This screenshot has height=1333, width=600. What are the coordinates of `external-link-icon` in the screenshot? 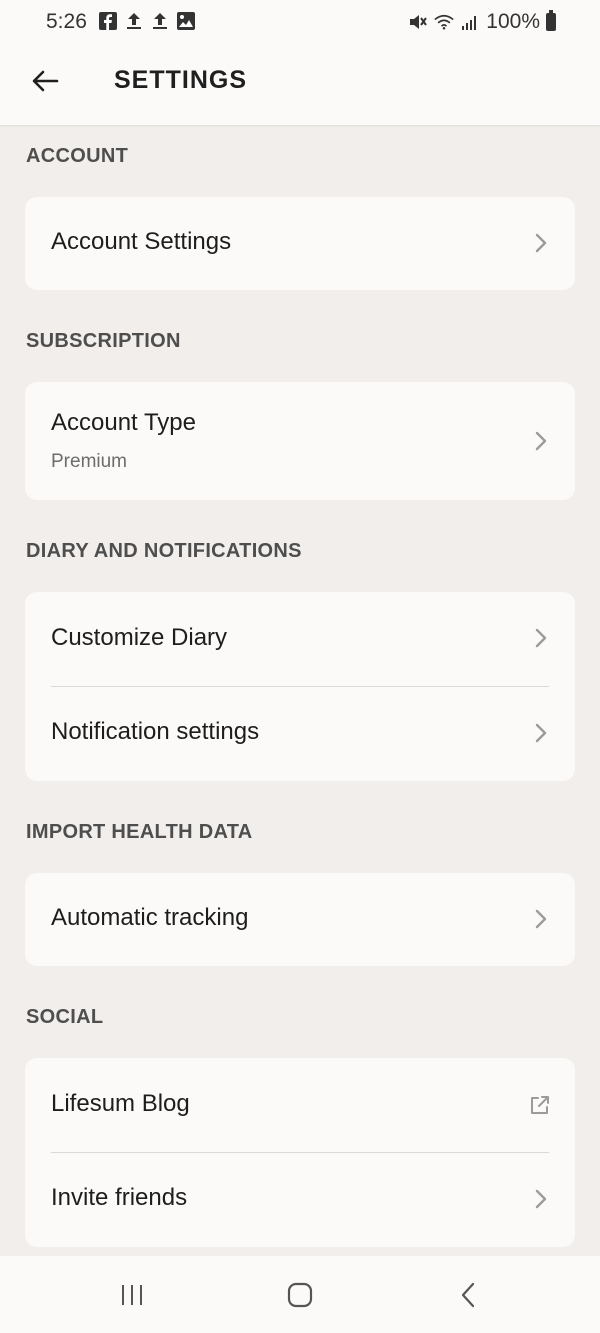 It's located at (540, 1105).